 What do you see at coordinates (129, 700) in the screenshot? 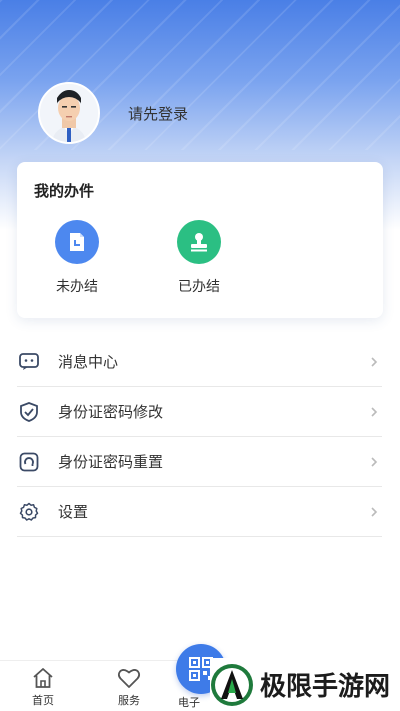
I see `tab-service-label: 服务` at bounding box center [129, 700].